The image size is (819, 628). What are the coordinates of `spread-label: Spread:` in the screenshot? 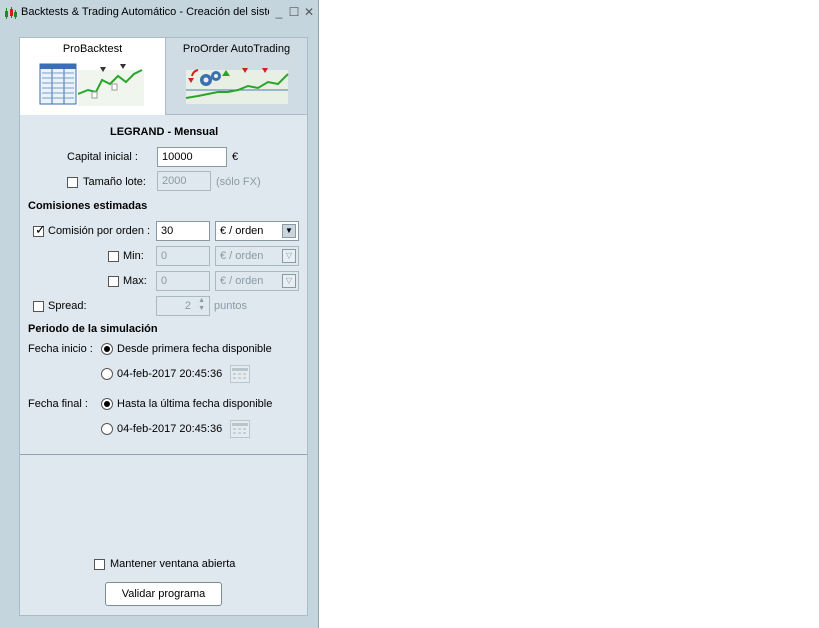 It's located at (67, 306).